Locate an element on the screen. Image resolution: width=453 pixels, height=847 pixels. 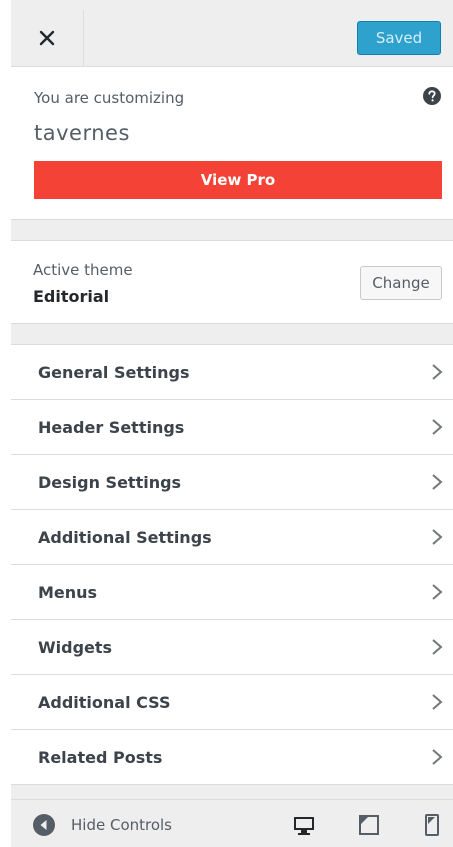
active-theme-label: Active theme is located at coordinates (83, 270).